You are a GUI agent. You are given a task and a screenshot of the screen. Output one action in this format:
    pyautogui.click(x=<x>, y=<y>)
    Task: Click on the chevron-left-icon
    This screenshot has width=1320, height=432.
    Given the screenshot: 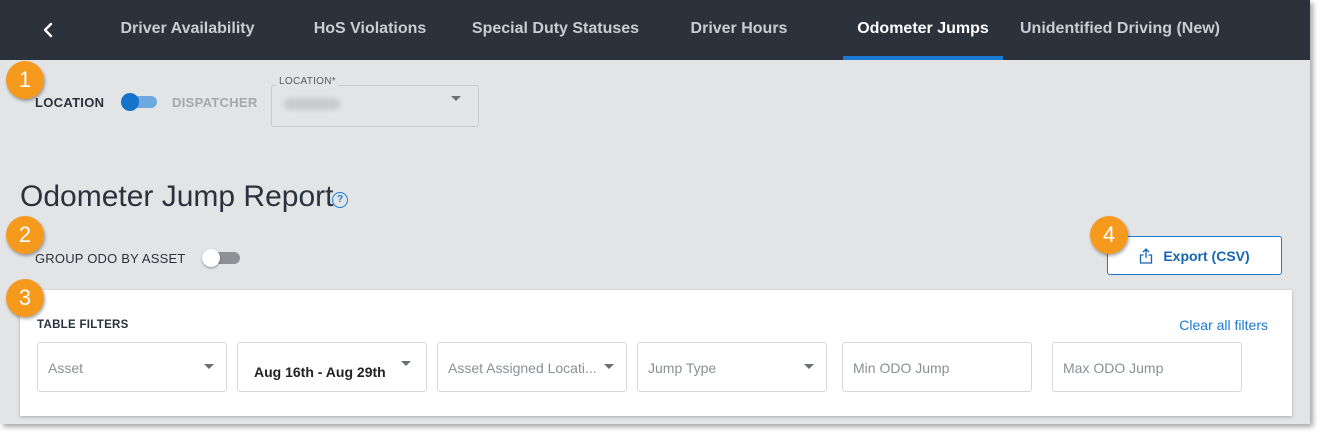 What is the action you would take?
    pyautogui.click(x=48, y=30)
    